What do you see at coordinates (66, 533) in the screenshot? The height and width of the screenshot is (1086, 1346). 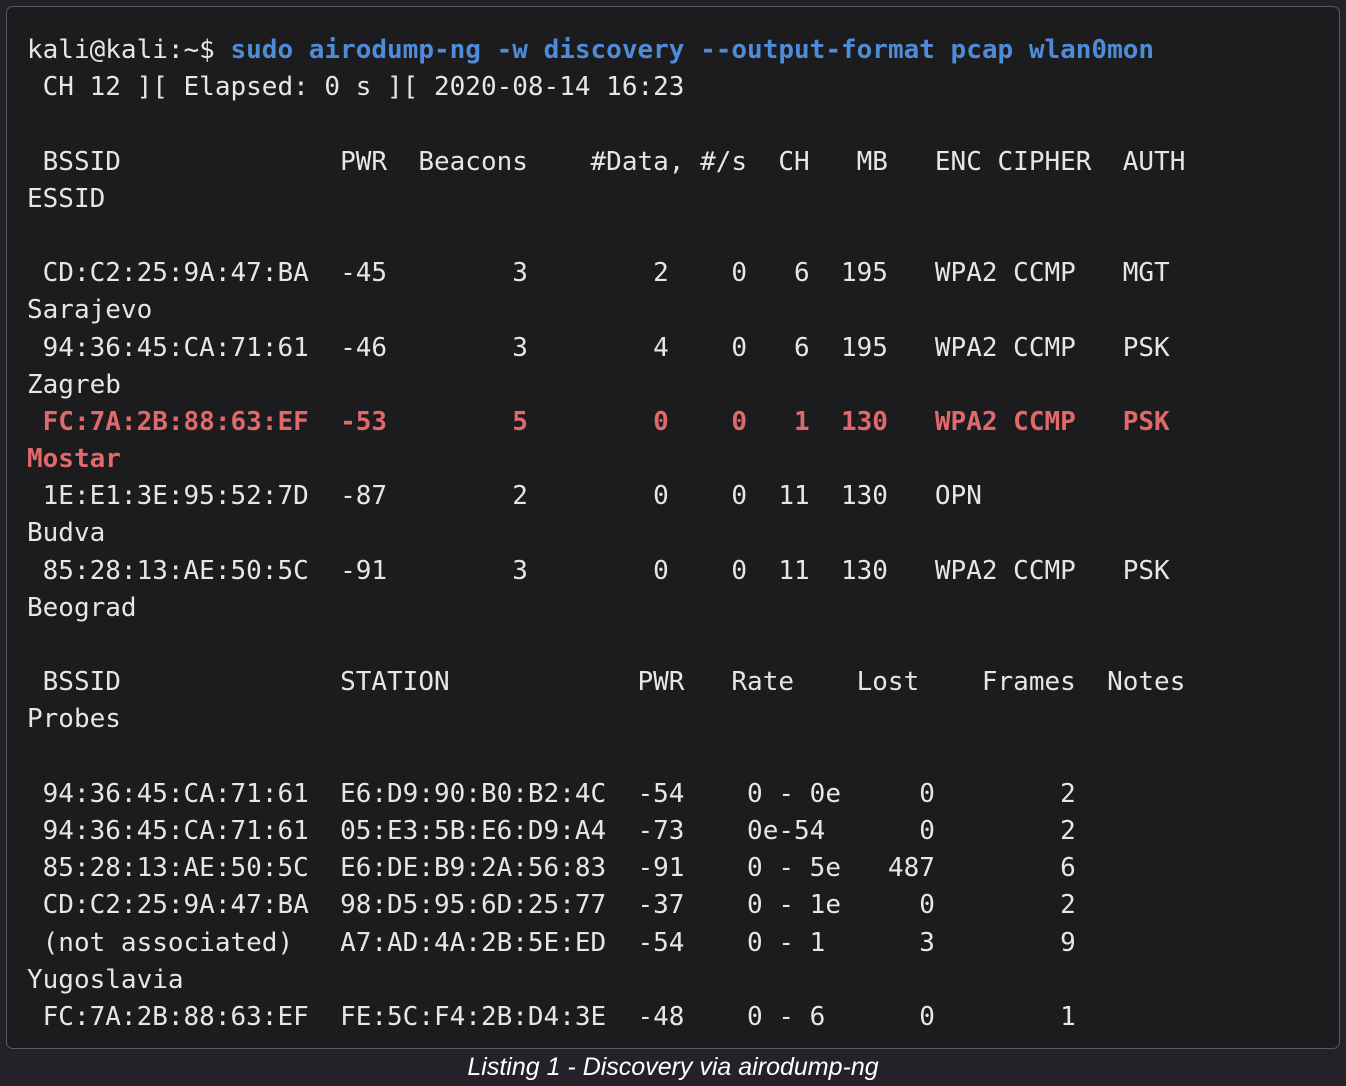 I see `ap-row-essid: Budva` at bounding box center [66, 533].